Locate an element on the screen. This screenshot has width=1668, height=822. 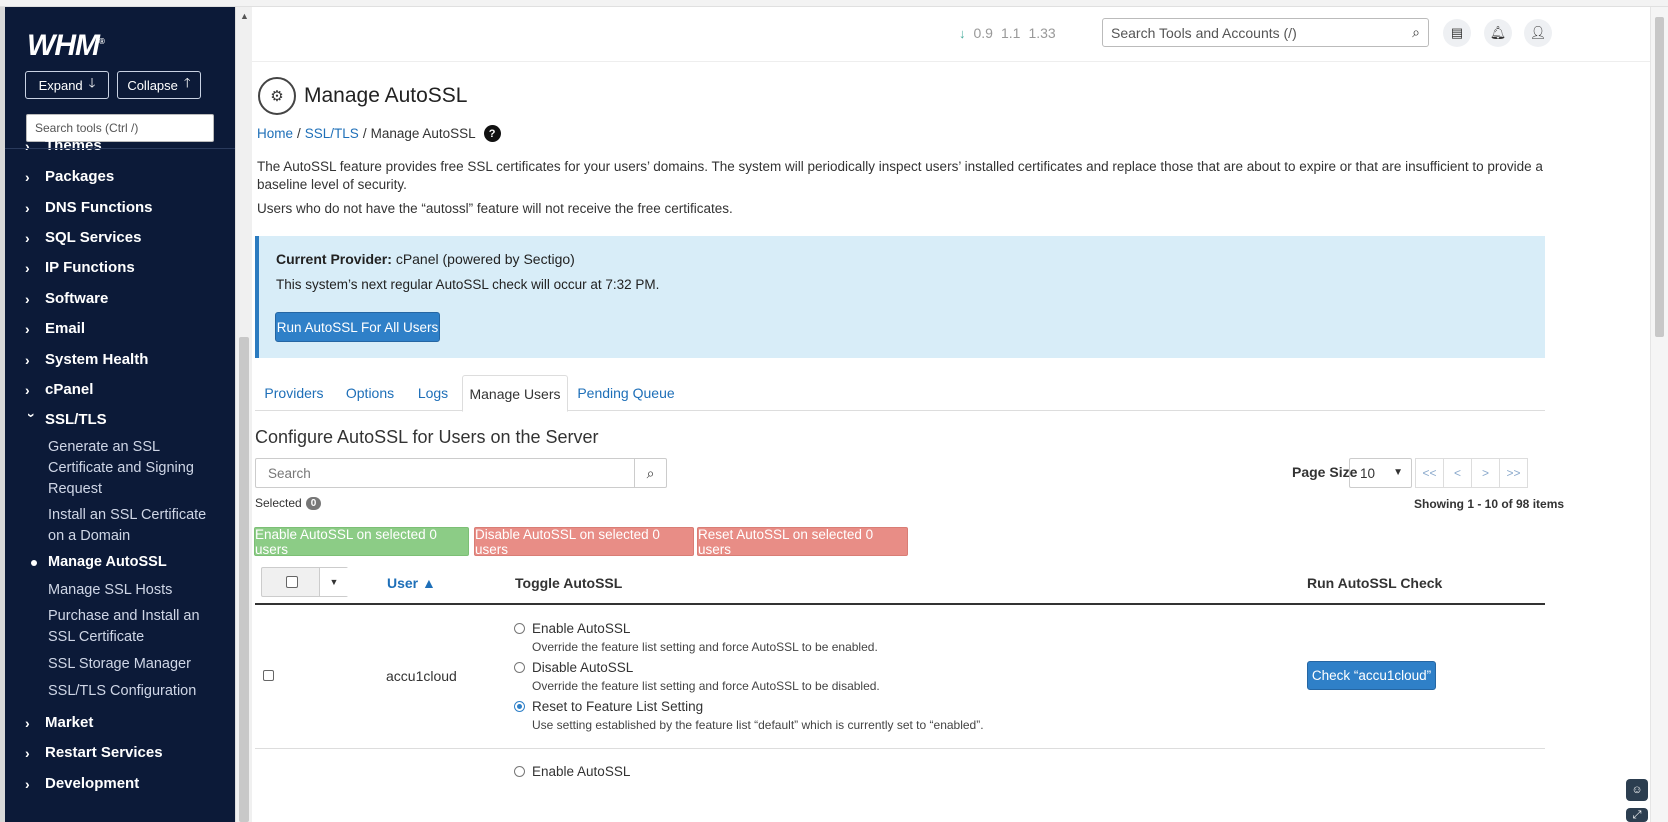
page-scroll-thumb is located at coordinates (1659, 177).